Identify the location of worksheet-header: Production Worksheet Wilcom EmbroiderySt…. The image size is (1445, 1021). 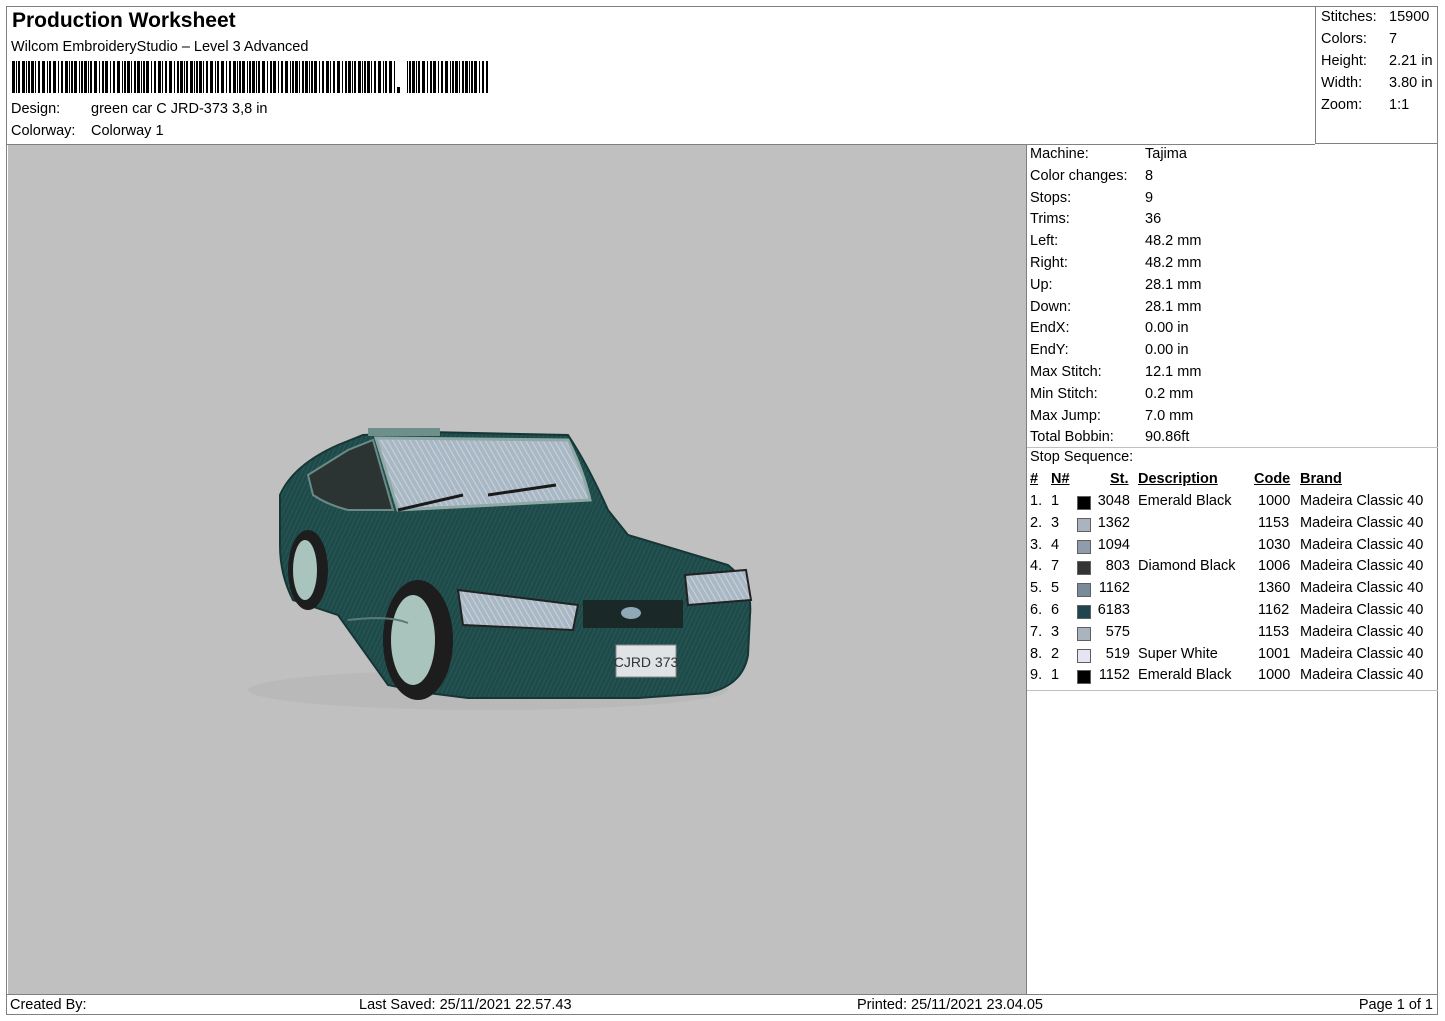
(661, 76).